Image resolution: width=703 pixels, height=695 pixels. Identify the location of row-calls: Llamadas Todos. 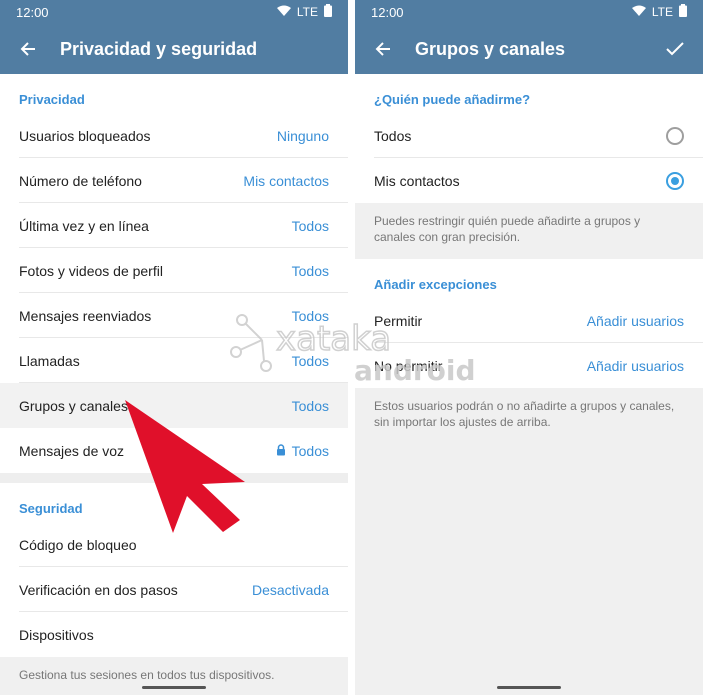
(174, 360).